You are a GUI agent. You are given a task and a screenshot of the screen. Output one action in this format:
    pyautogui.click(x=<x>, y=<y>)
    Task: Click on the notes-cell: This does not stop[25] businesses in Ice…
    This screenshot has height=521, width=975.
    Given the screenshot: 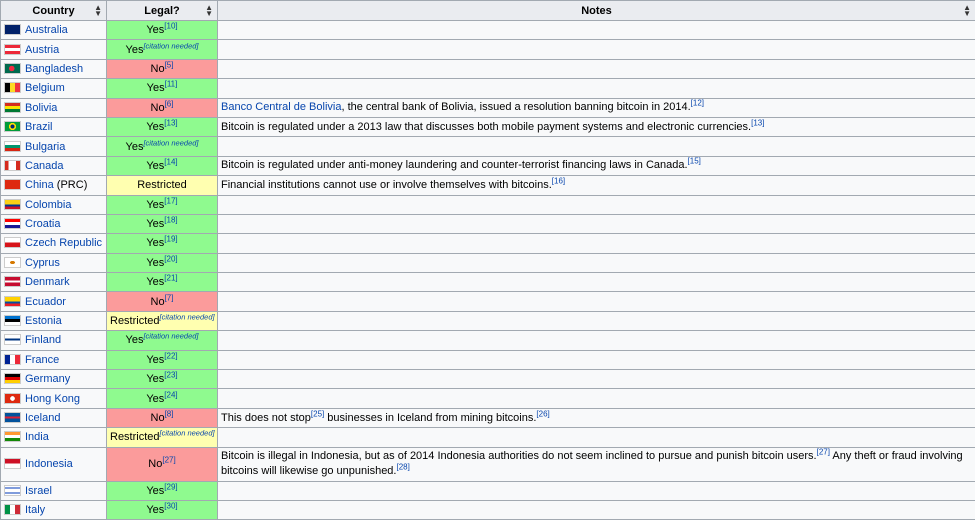 What is the action you would take?
    pyautogui.click(x=596, y=418)
    